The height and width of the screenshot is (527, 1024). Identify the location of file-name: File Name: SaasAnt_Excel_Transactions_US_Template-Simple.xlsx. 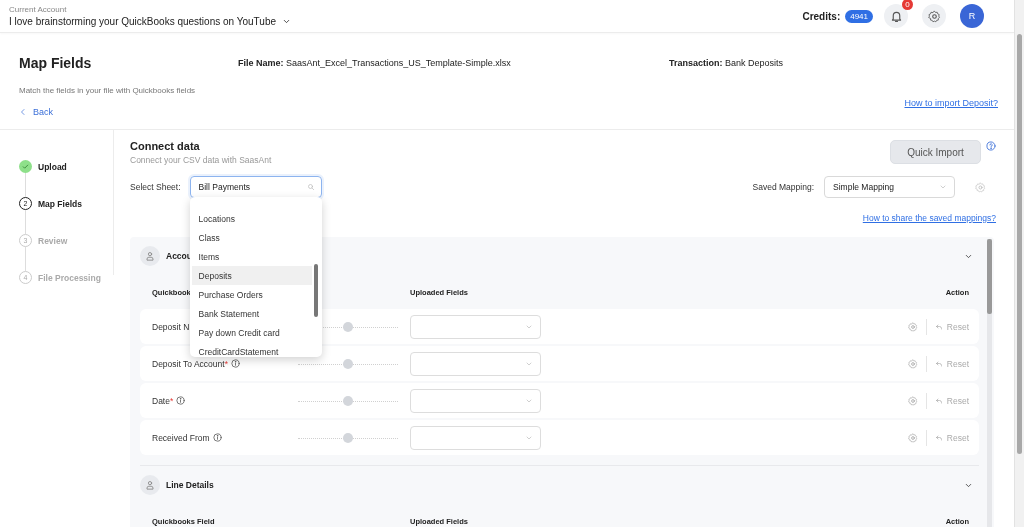
(375, 63).